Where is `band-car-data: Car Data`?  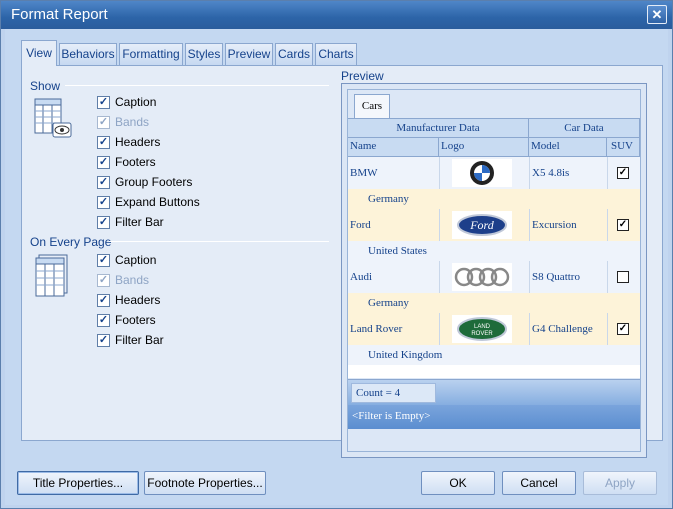
band-car-data: Car Data is located at coordinates (584, 128).